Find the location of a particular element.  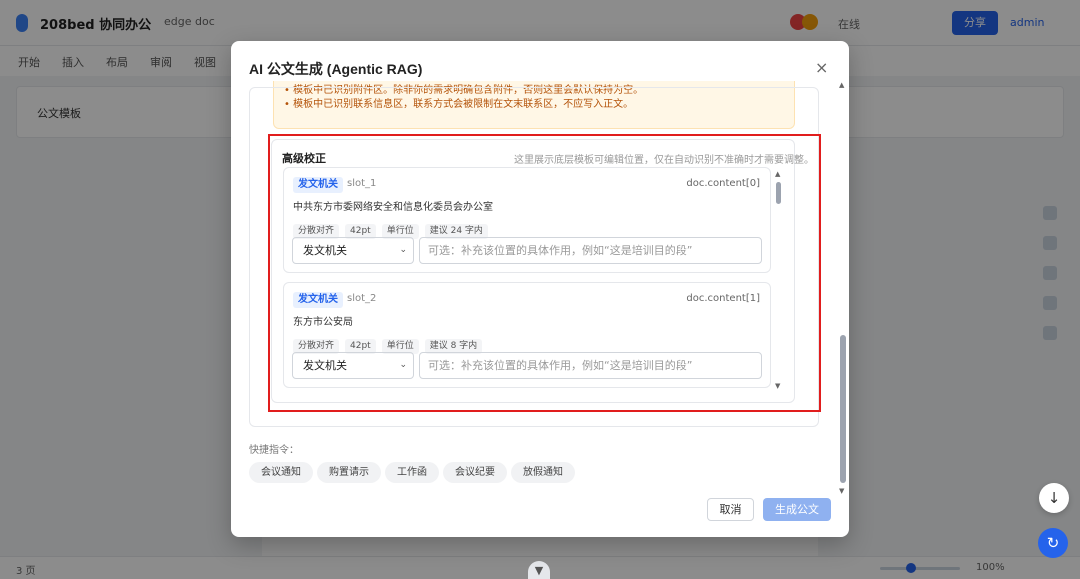

headset-icon: ↻ is located at coordinates (1053, 543).